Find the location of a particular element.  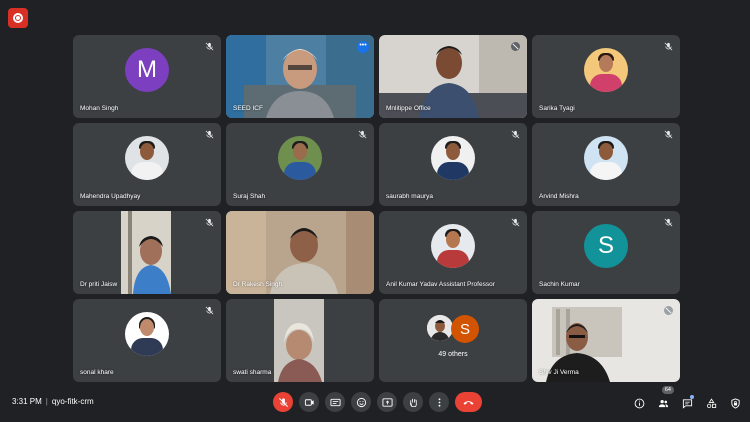

present-button is located at coordinates (387, 402).